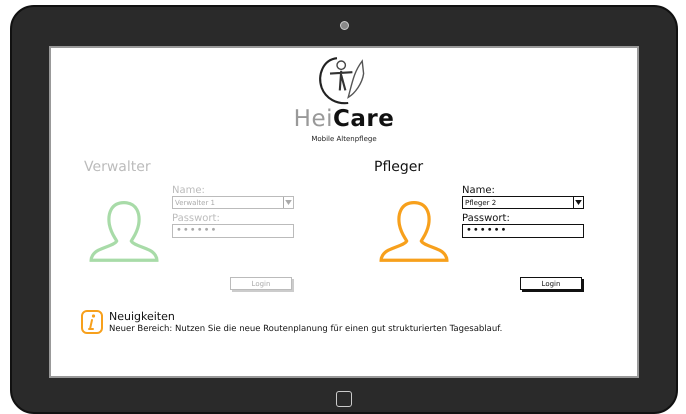  What do you see at coordinates (344, 119) in the screenshot?
I see `logo-text: HeiCare` at bounding box center [344, 119].